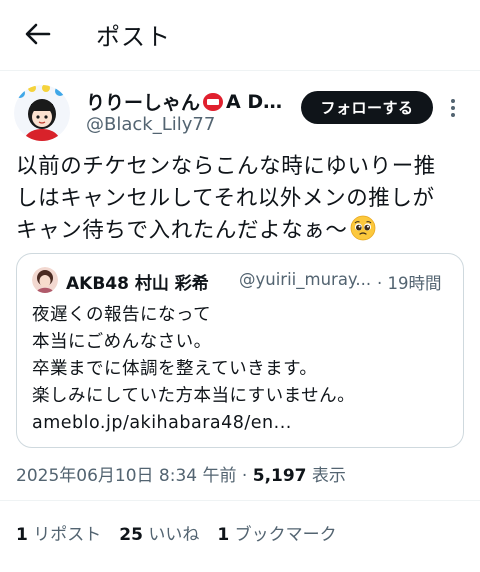 This screenshot has height=572, width=480. Describe the element at coordinates (213, 101) in the screenshot. I see `badge-icon` at that location.